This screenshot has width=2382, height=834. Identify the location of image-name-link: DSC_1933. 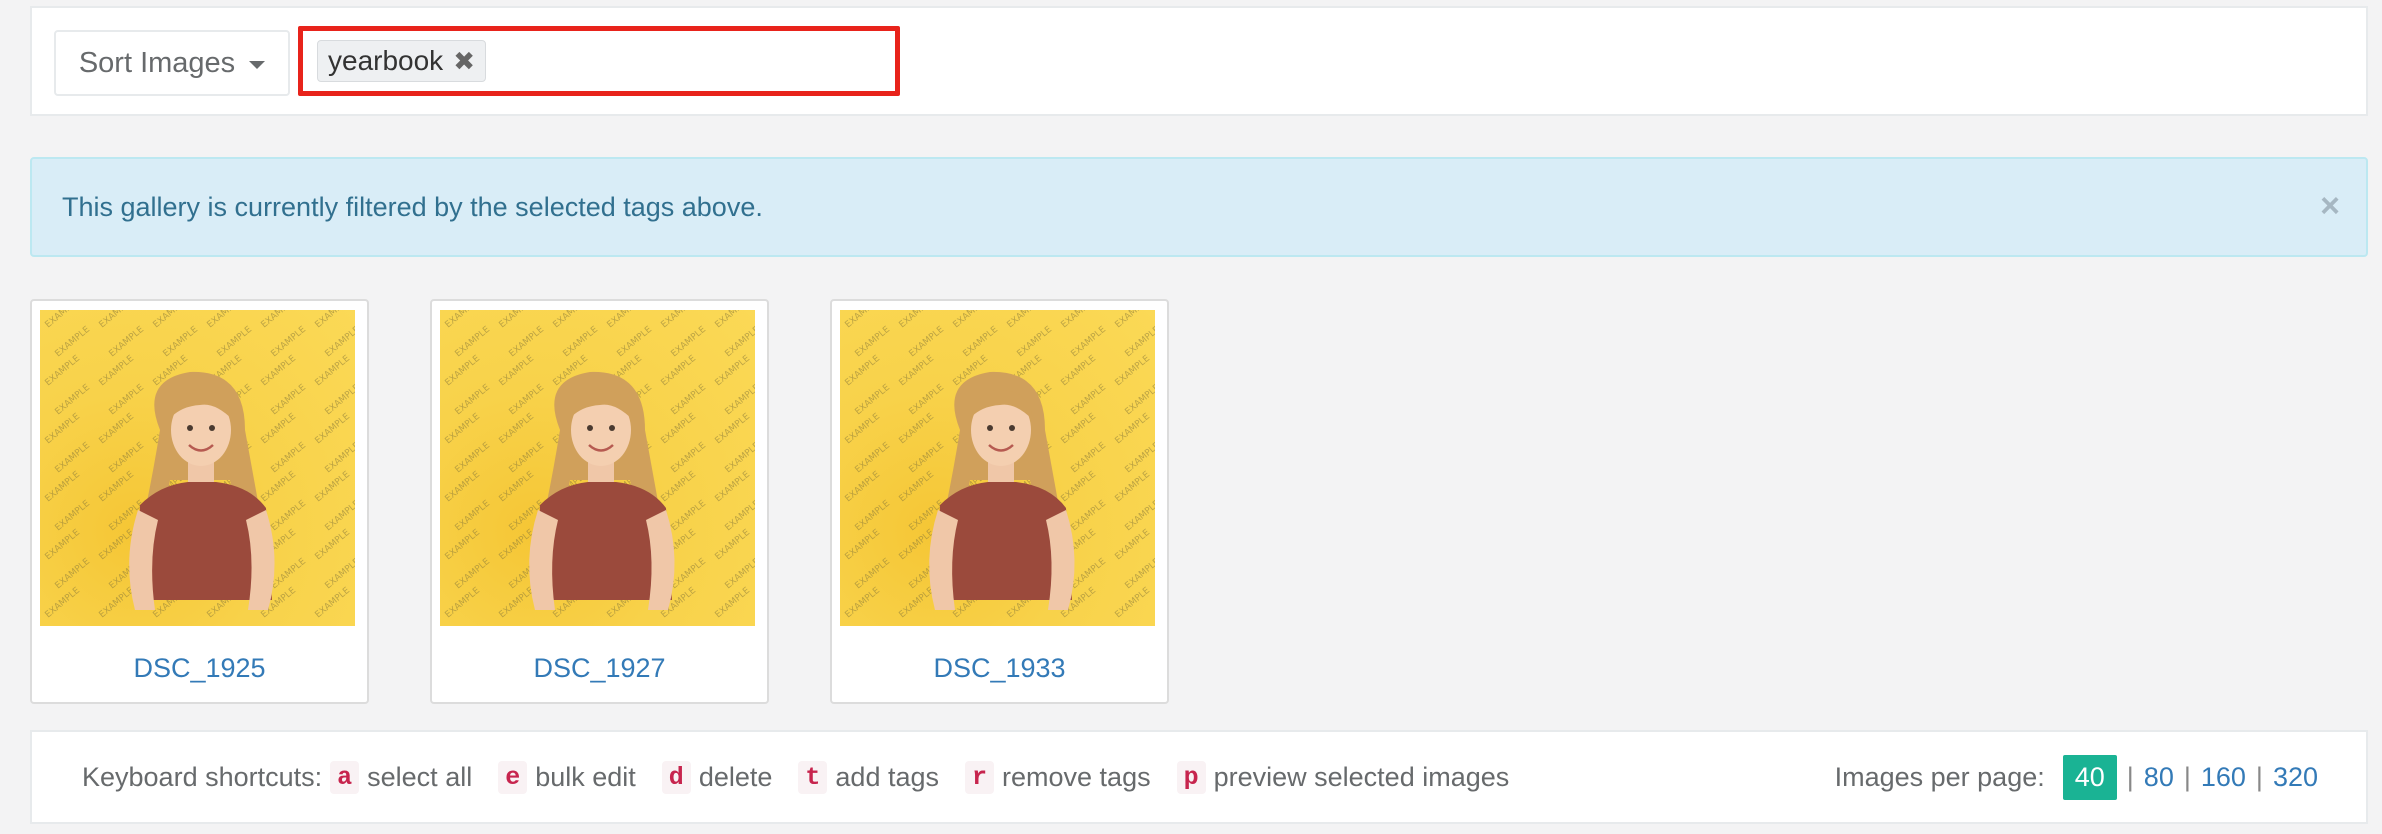
(999, 668).